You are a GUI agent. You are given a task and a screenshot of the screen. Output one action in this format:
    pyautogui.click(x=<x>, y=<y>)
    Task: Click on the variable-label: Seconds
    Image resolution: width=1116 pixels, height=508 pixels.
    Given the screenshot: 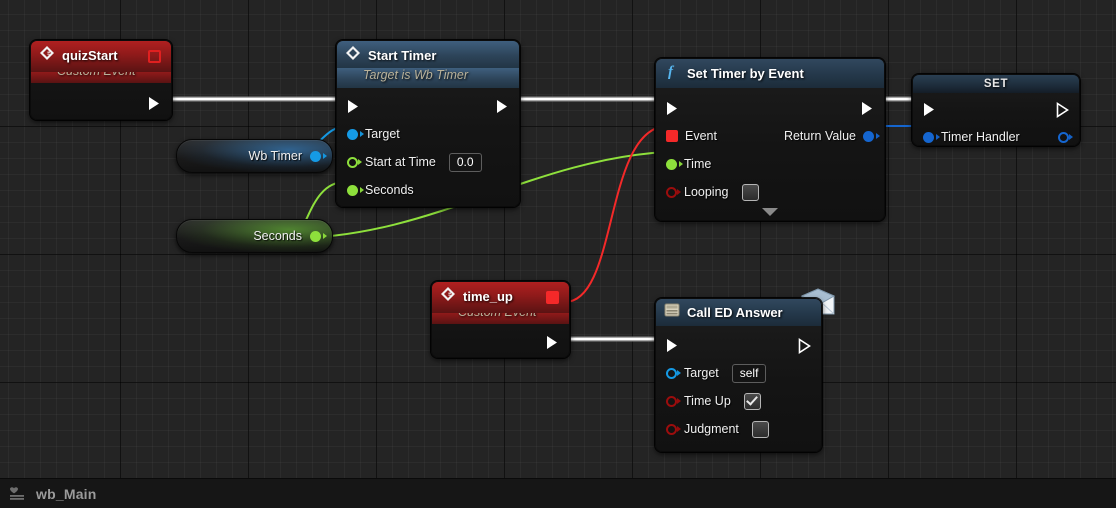 What is the action you would take?
    pyautogui.click(x=277, y=236)
    